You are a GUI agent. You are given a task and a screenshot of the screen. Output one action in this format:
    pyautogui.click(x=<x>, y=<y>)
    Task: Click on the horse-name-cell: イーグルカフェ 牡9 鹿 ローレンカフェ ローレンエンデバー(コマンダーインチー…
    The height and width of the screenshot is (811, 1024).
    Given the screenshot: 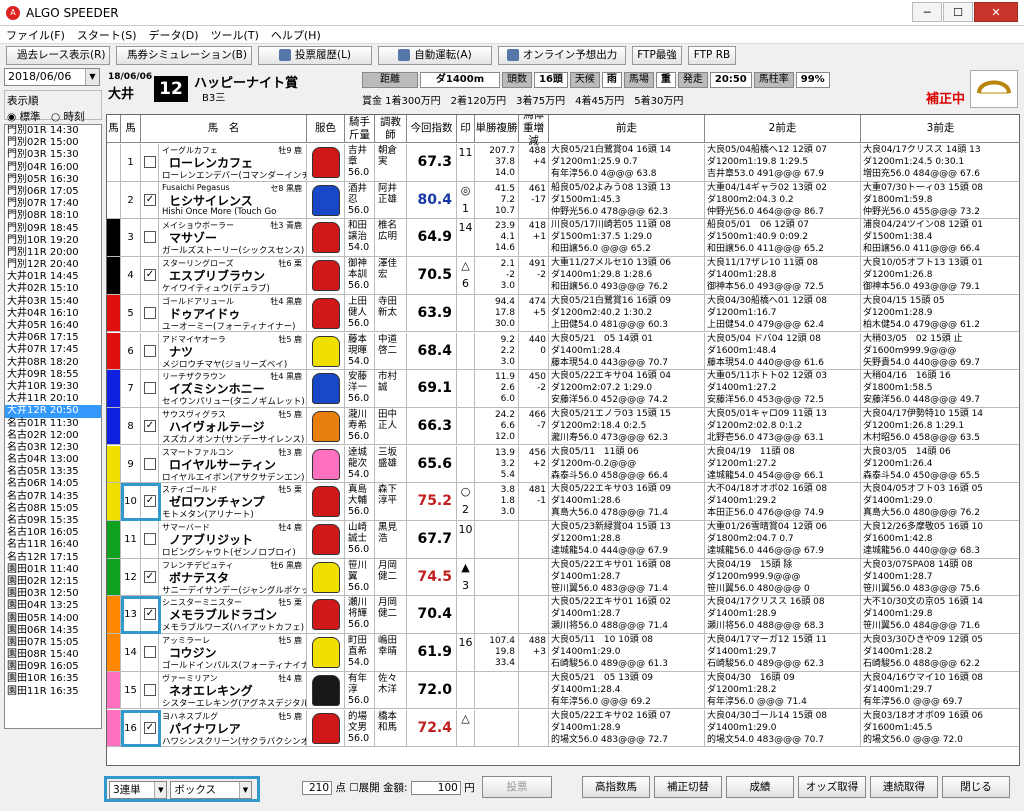 What is the action you would take?
    pyautogui.click(x=233, y=162)
    